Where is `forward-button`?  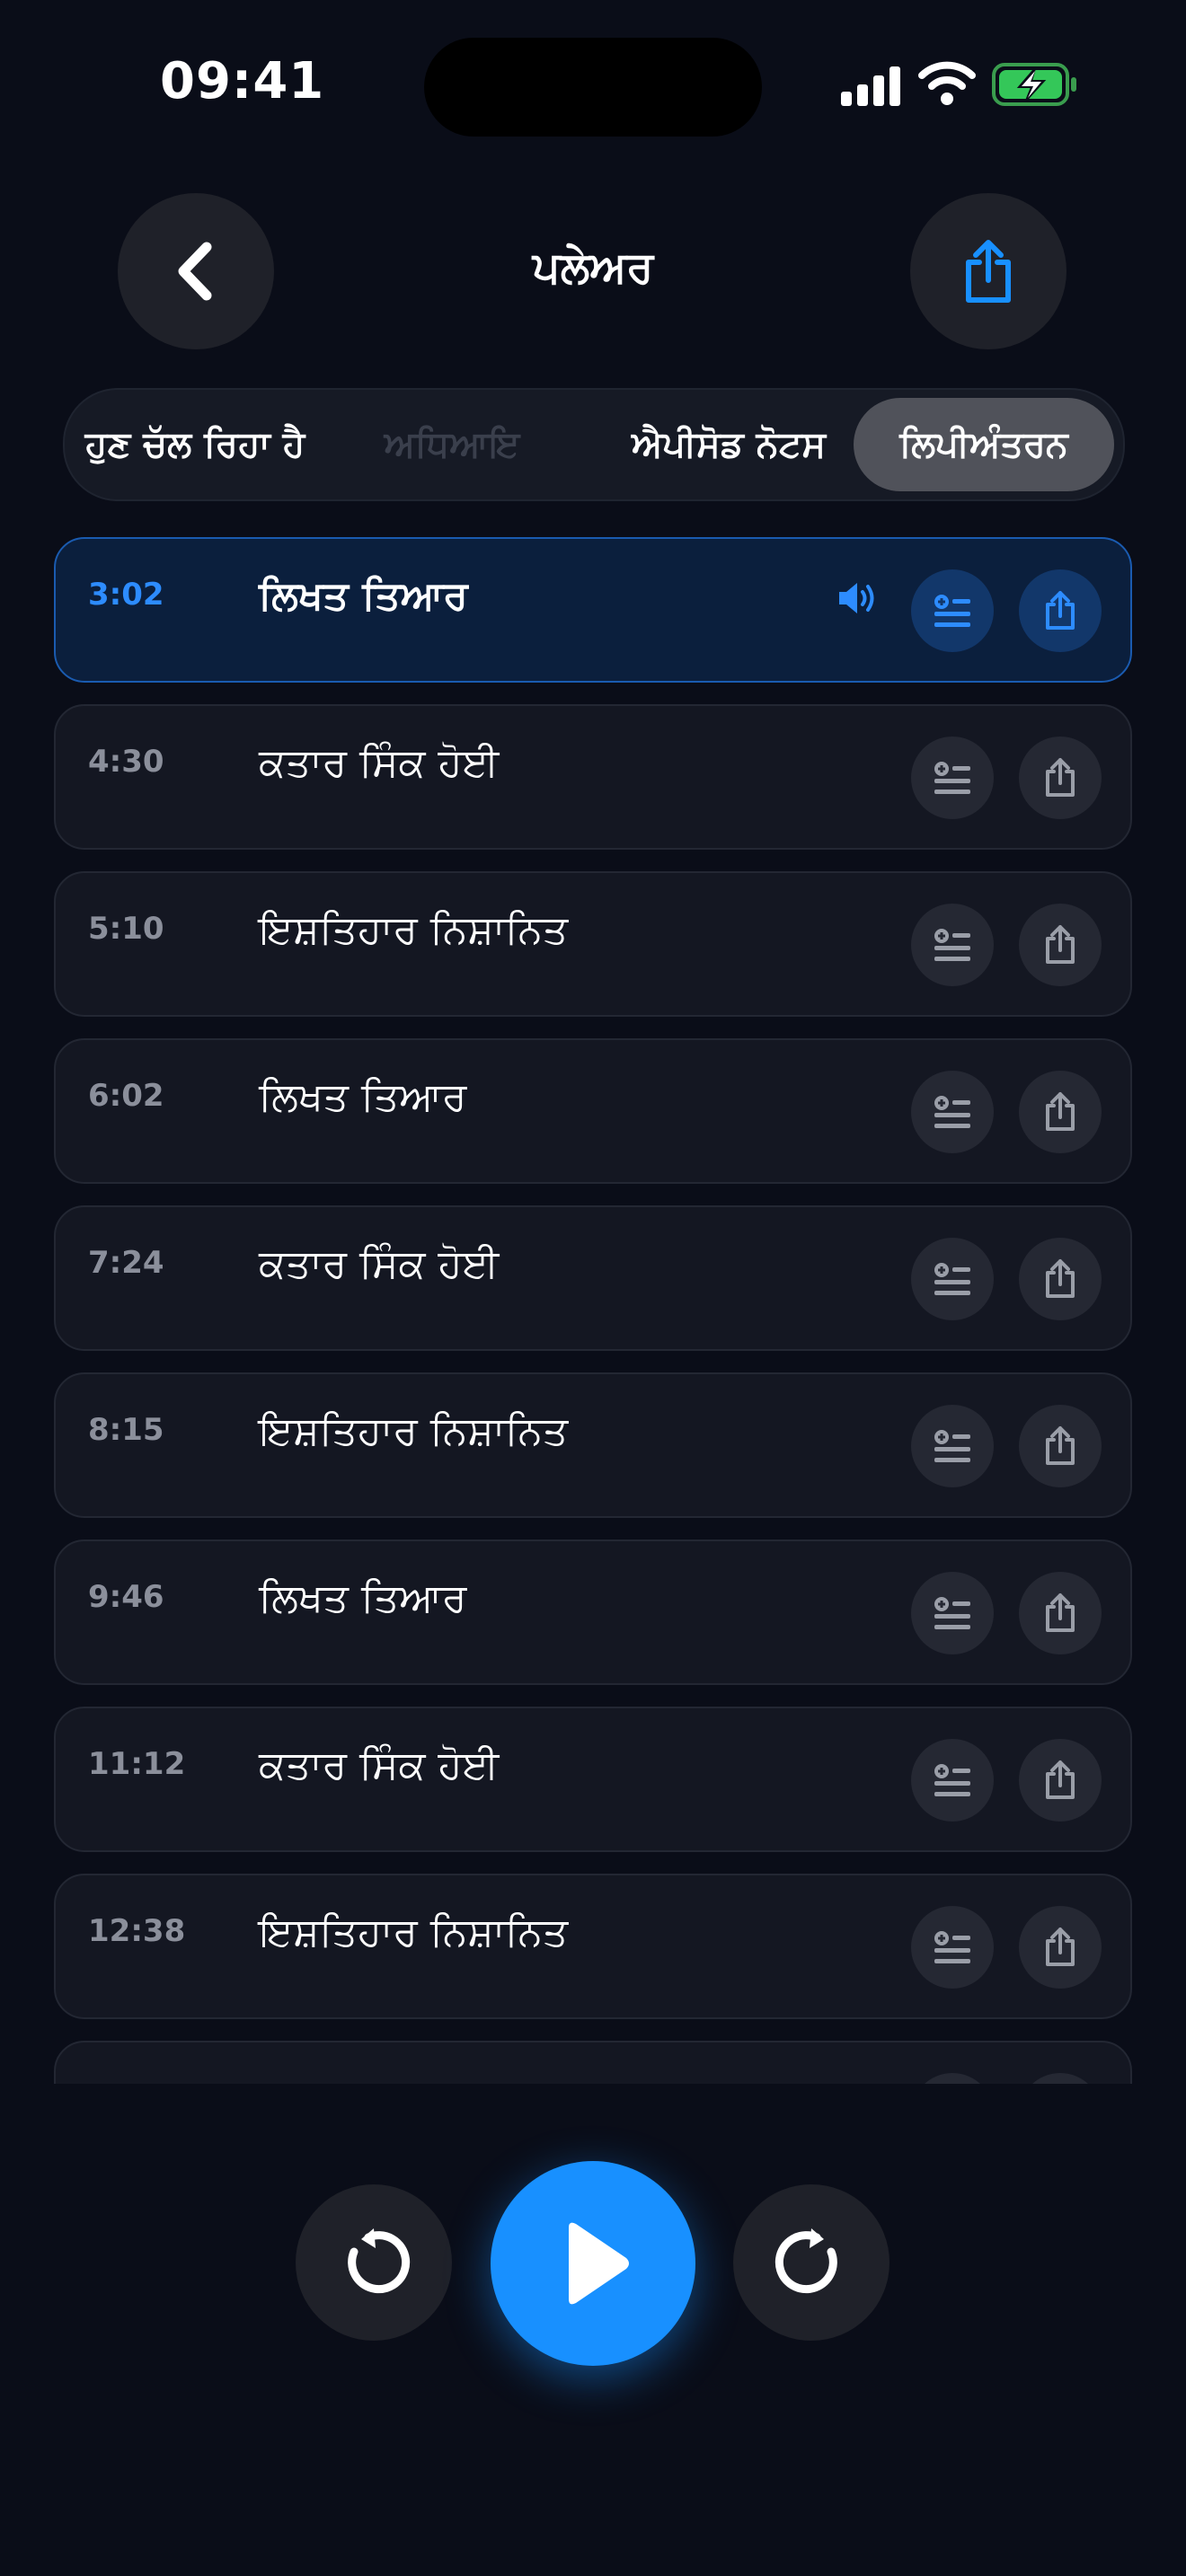
forward-button is located at coordinates (811, 2262).